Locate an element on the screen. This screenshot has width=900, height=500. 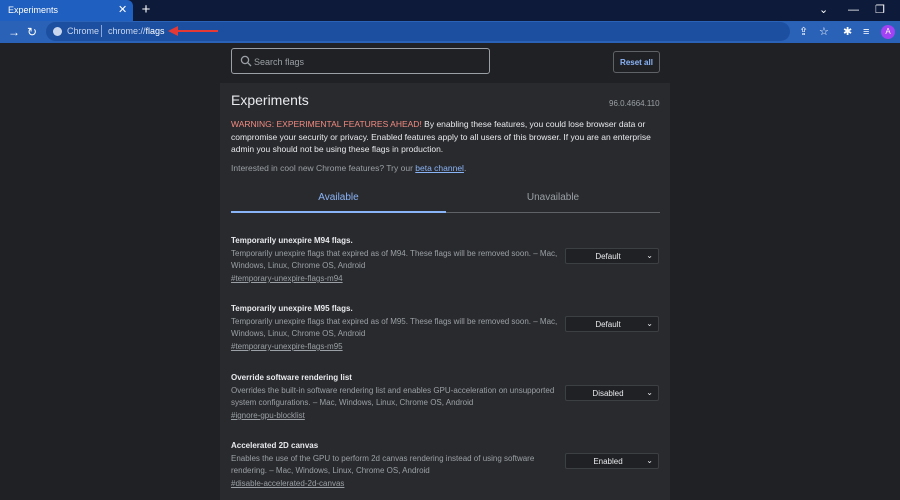
reload-icon: ↻ is located at coordinates (32, 32).